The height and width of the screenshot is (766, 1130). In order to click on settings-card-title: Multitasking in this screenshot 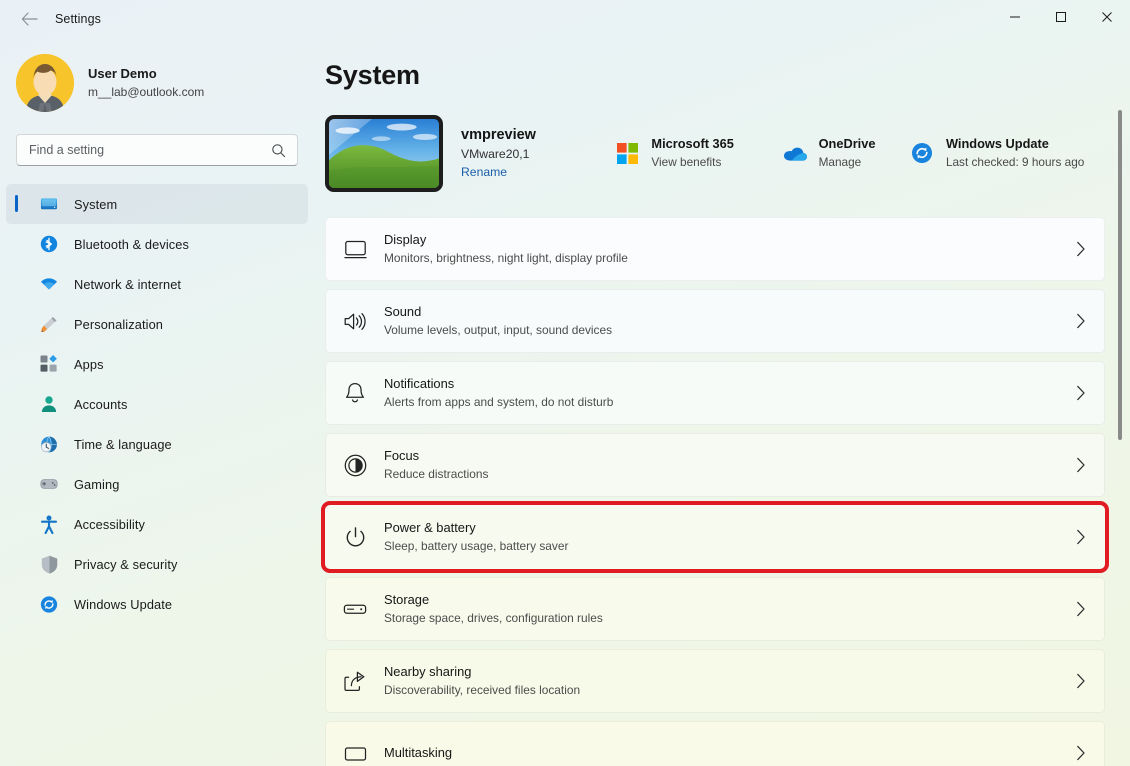, I will do `click(418, 752)`.